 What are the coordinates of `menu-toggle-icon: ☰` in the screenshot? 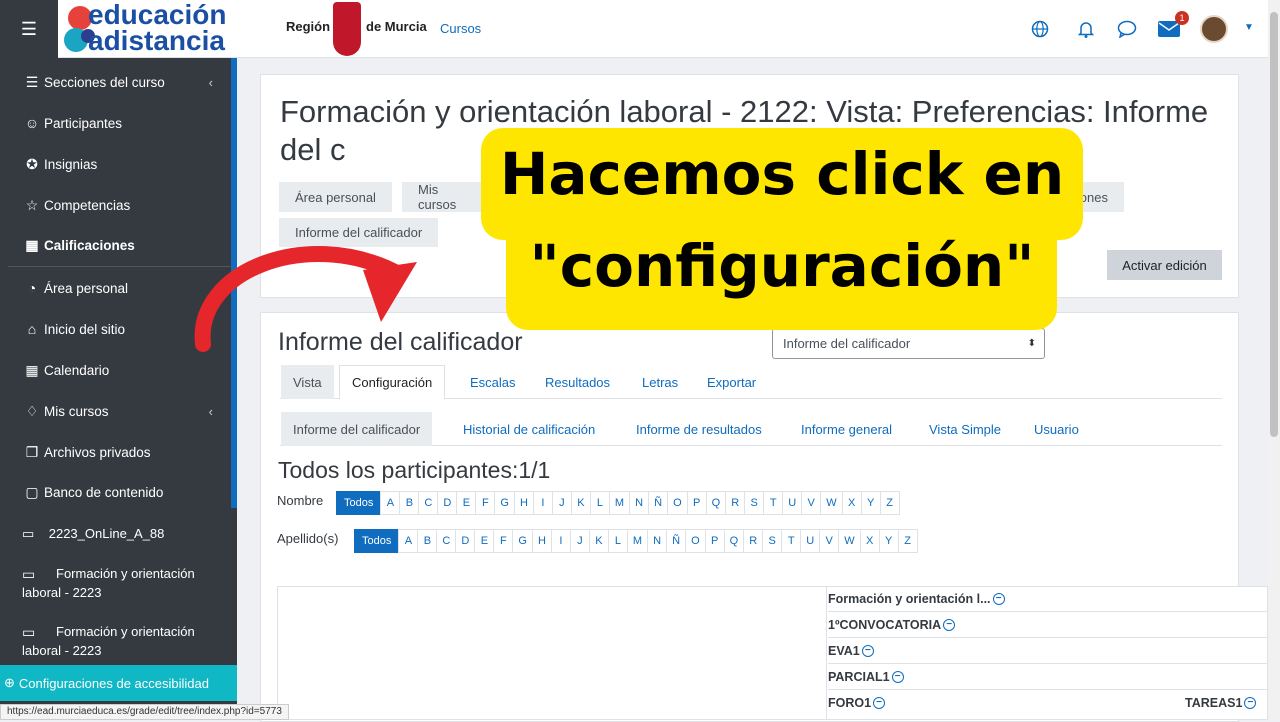 It's located at (29, 29).